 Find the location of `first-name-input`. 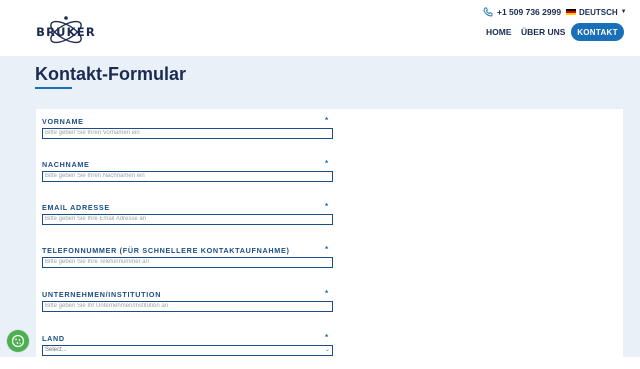

first-name-input is located at coordinates (187, 133).